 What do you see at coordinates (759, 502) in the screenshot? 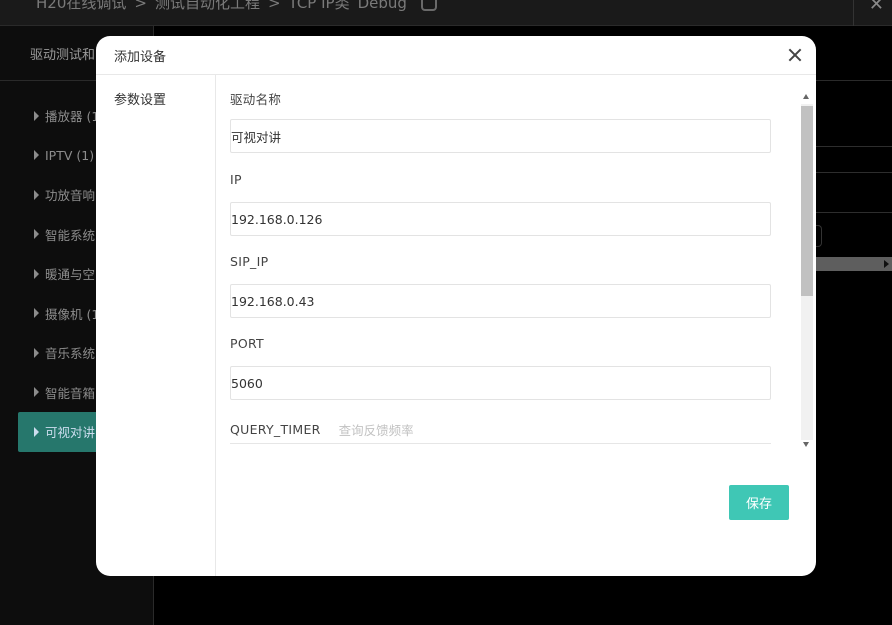
I see `save-button: 保存` at bounding box center [759, 502].